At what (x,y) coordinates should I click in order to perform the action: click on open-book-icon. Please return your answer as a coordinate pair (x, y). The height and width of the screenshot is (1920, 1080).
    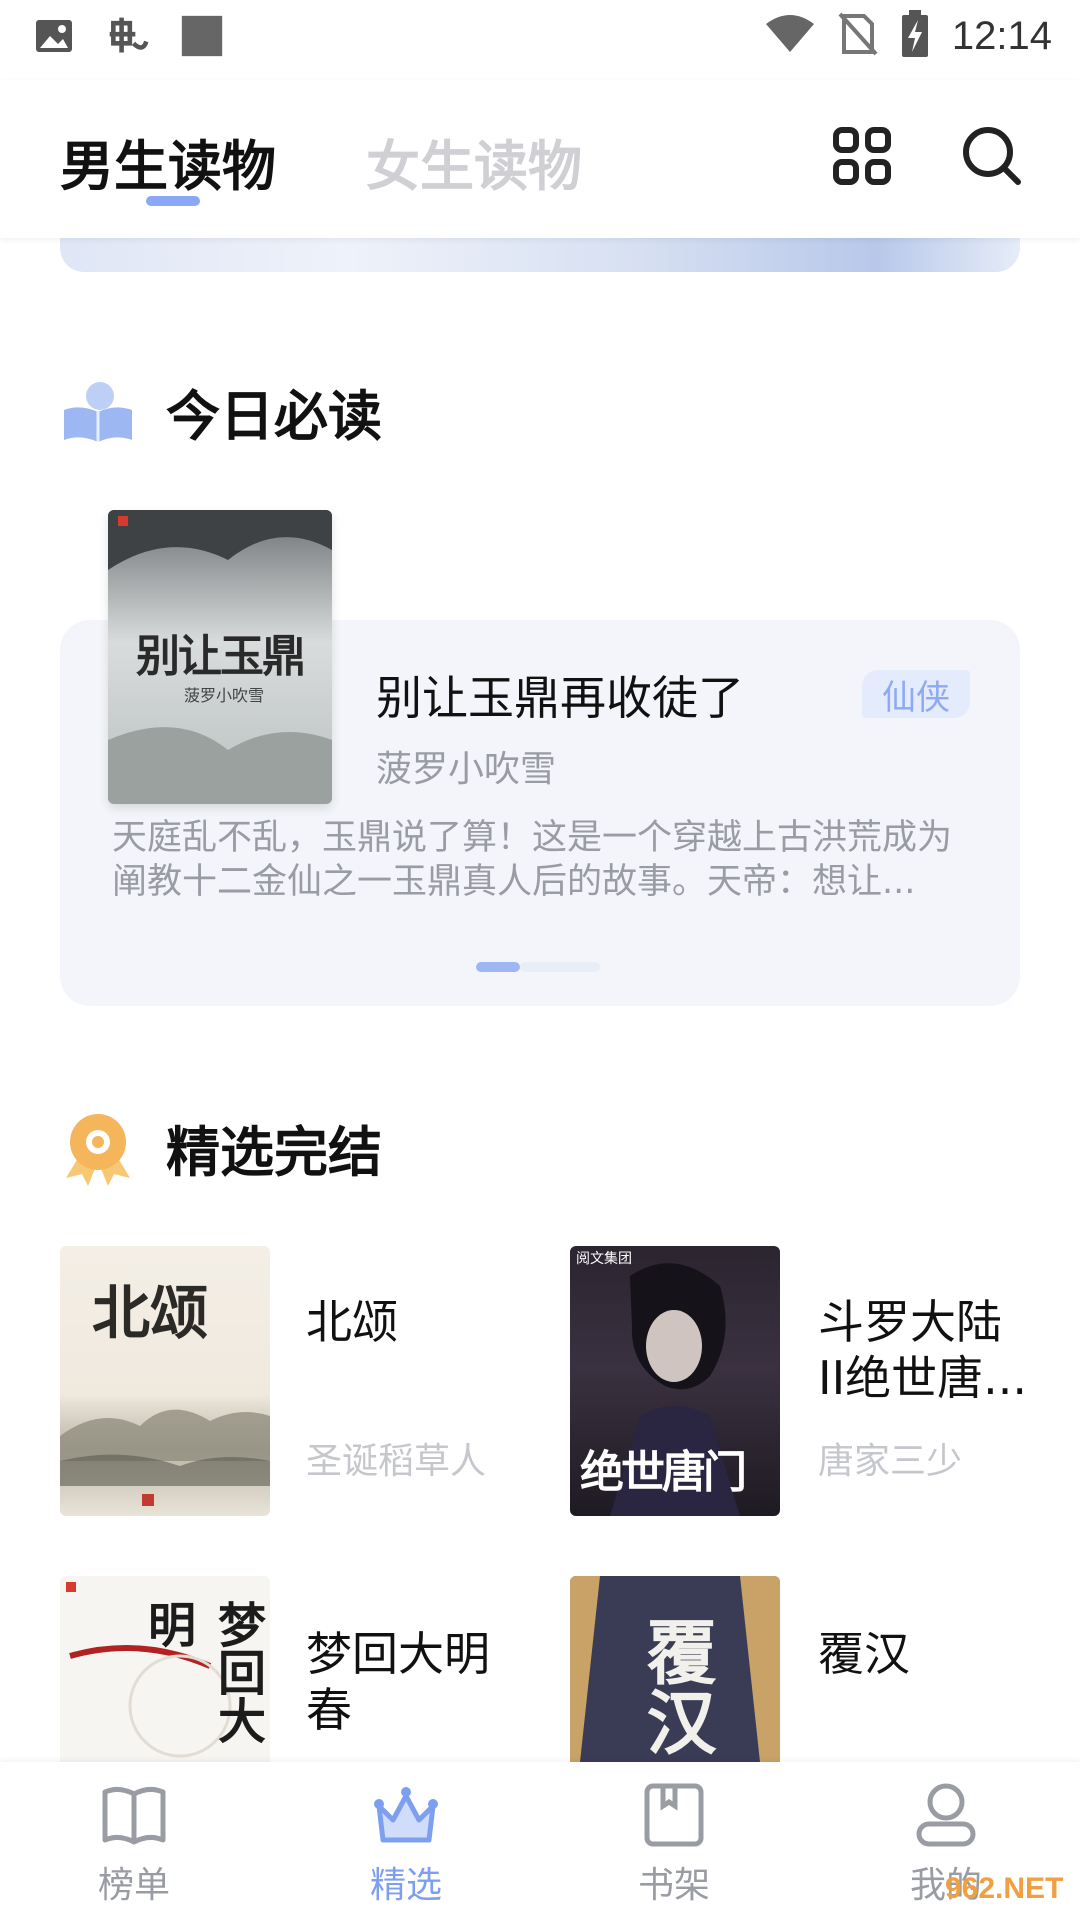
    Looking at the image, I should click on (134, 1815).